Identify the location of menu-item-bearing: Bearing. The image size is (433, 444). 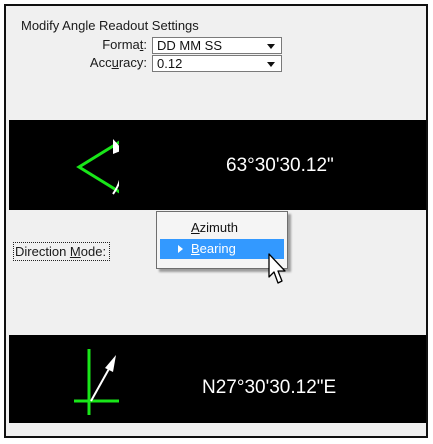
(222, 249).